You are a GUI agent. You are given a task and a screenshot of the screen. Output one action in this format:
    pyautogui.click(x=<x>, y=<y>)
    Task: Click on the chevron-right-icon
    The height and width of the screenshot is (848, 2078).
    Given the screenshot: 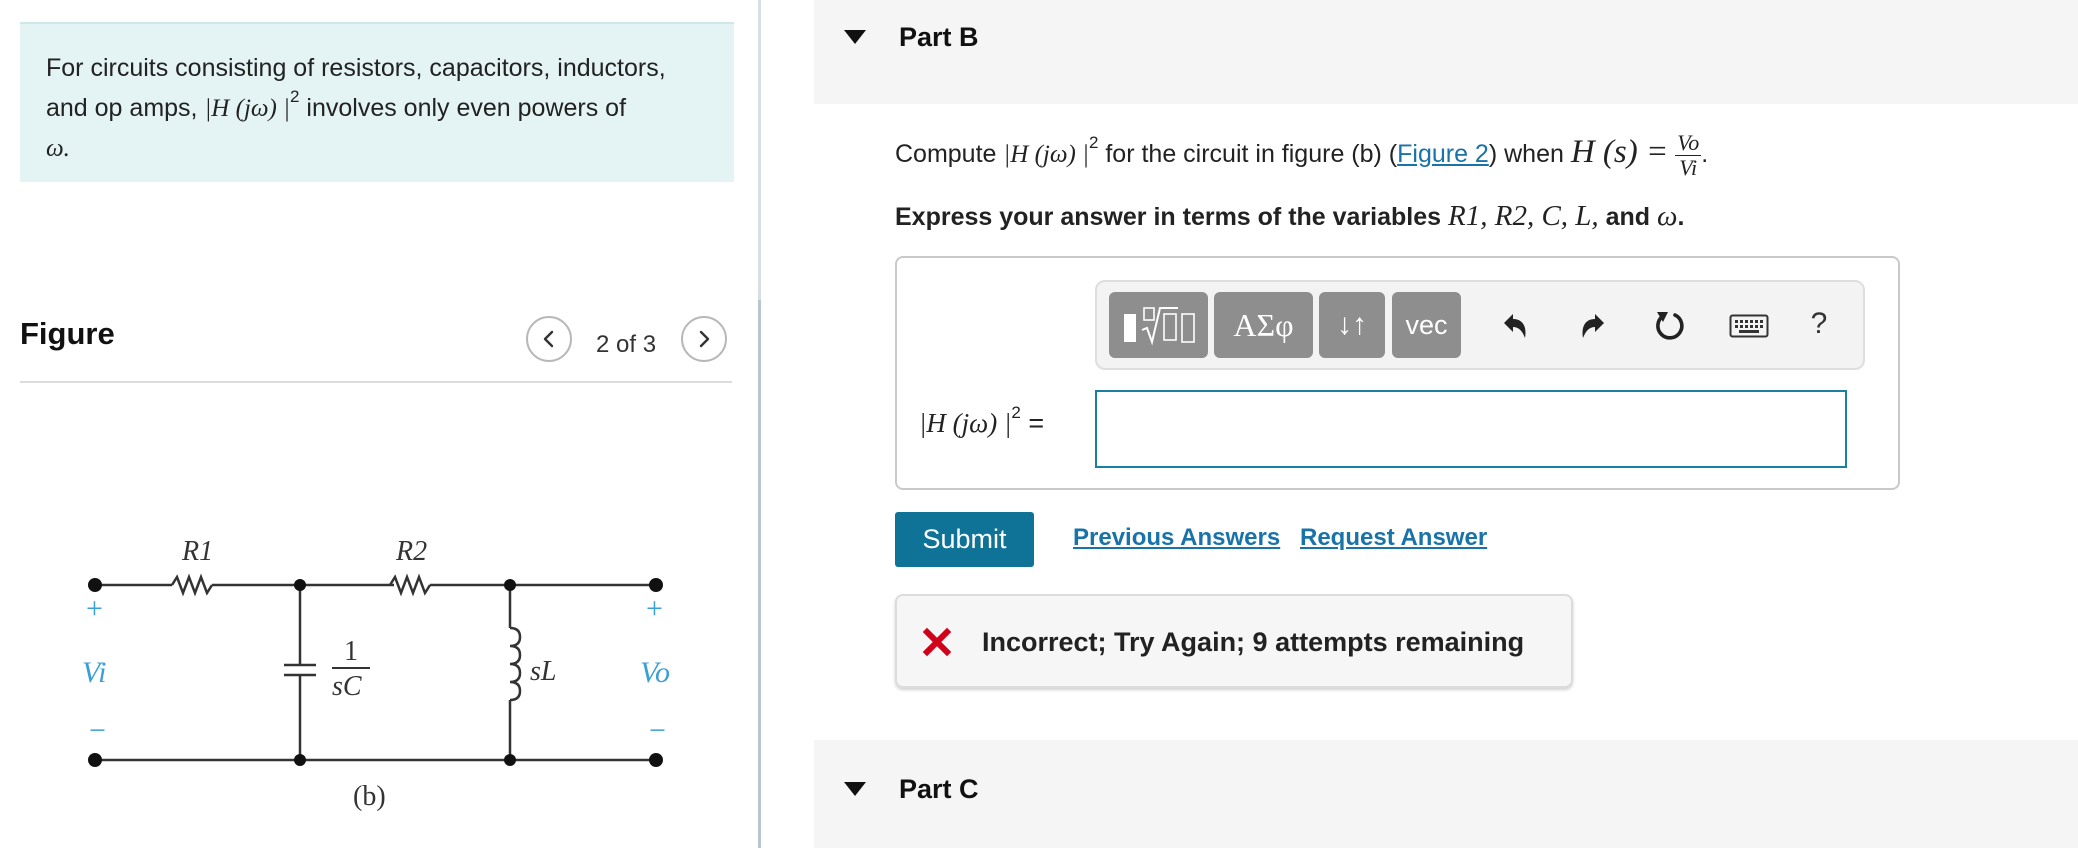 What is the action you would take?
    pyautogui.click(x=704, y=339)
    